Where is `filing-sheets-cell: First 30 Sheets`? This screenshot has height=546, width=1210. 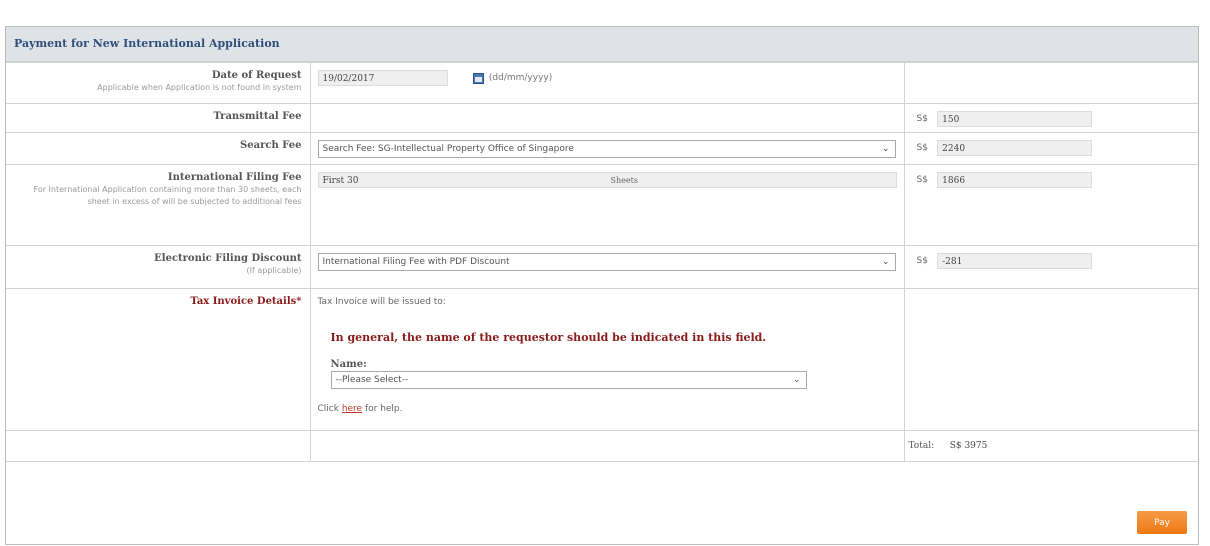 filing-sheets-cell: First 30 Sheets is located at coordinates (607, 205).